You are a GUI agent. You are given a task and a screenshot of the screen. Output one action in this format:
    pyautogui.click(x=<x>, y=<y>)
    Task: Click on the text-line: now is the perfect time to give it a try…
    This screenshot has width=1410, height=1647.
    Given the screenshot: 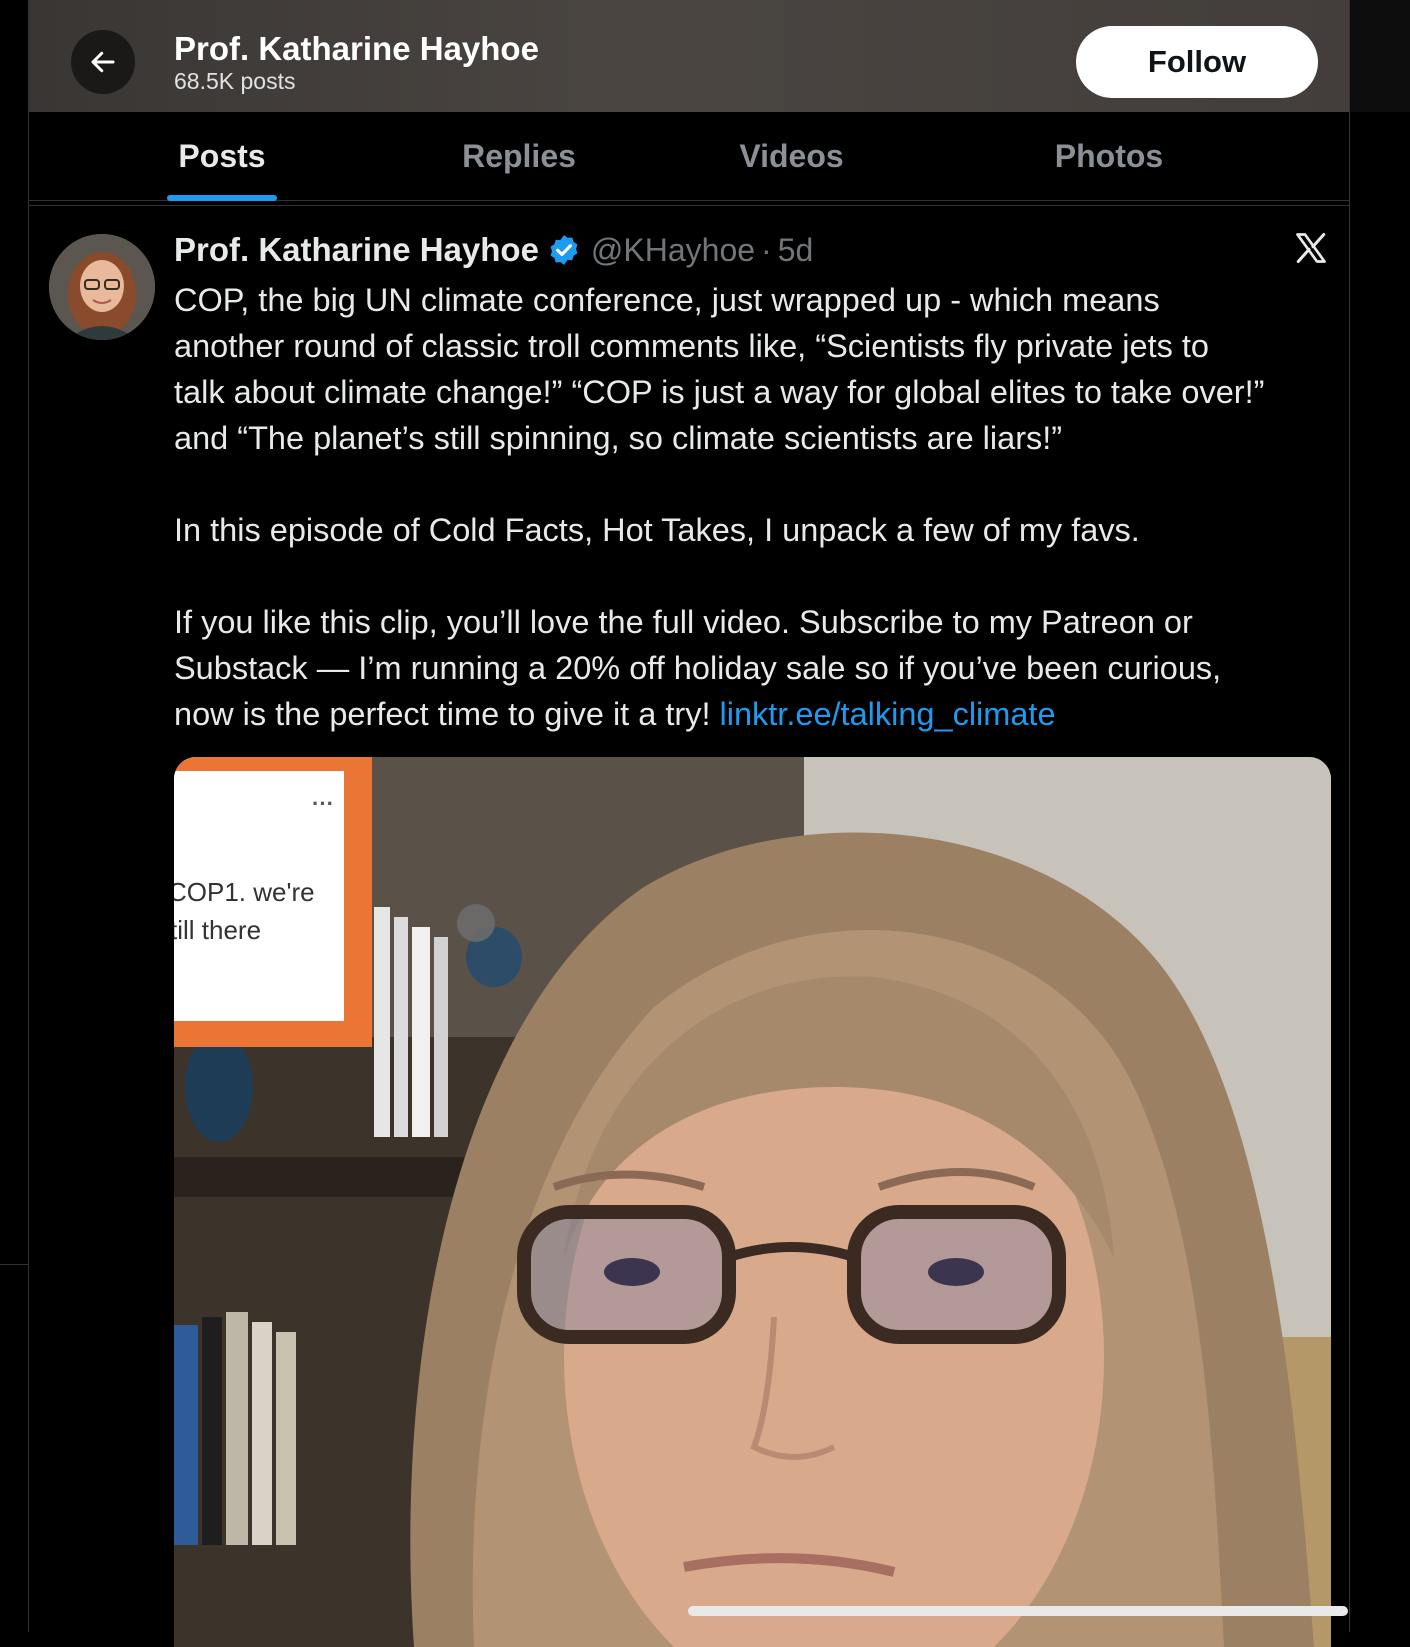 What is the action you would take?
    pyautogui.click(x=761, y=714)
    